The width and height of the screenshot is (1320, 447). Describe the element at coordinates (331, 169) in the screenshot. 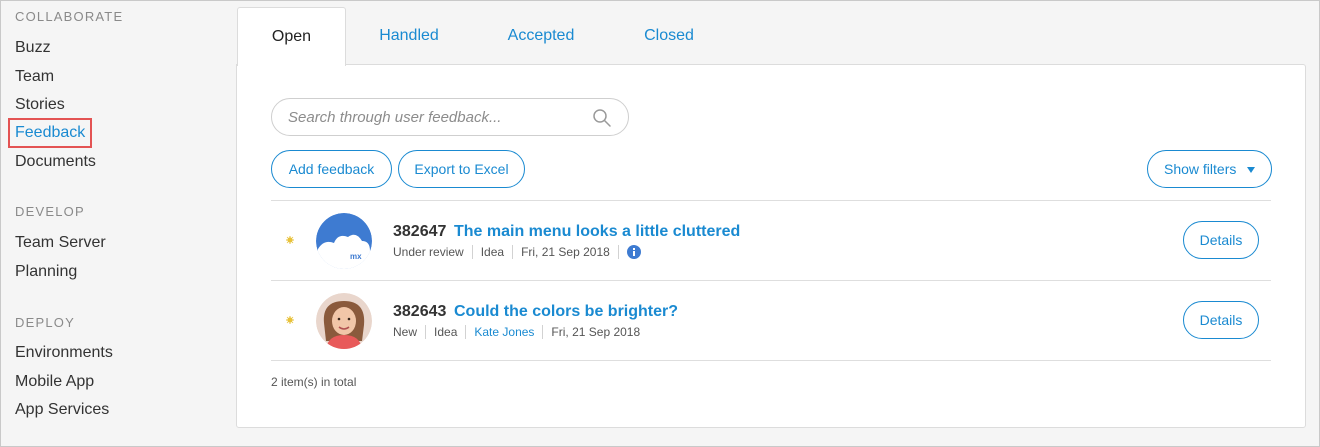

I see `add-feedback-button: Add feedback` at that location.